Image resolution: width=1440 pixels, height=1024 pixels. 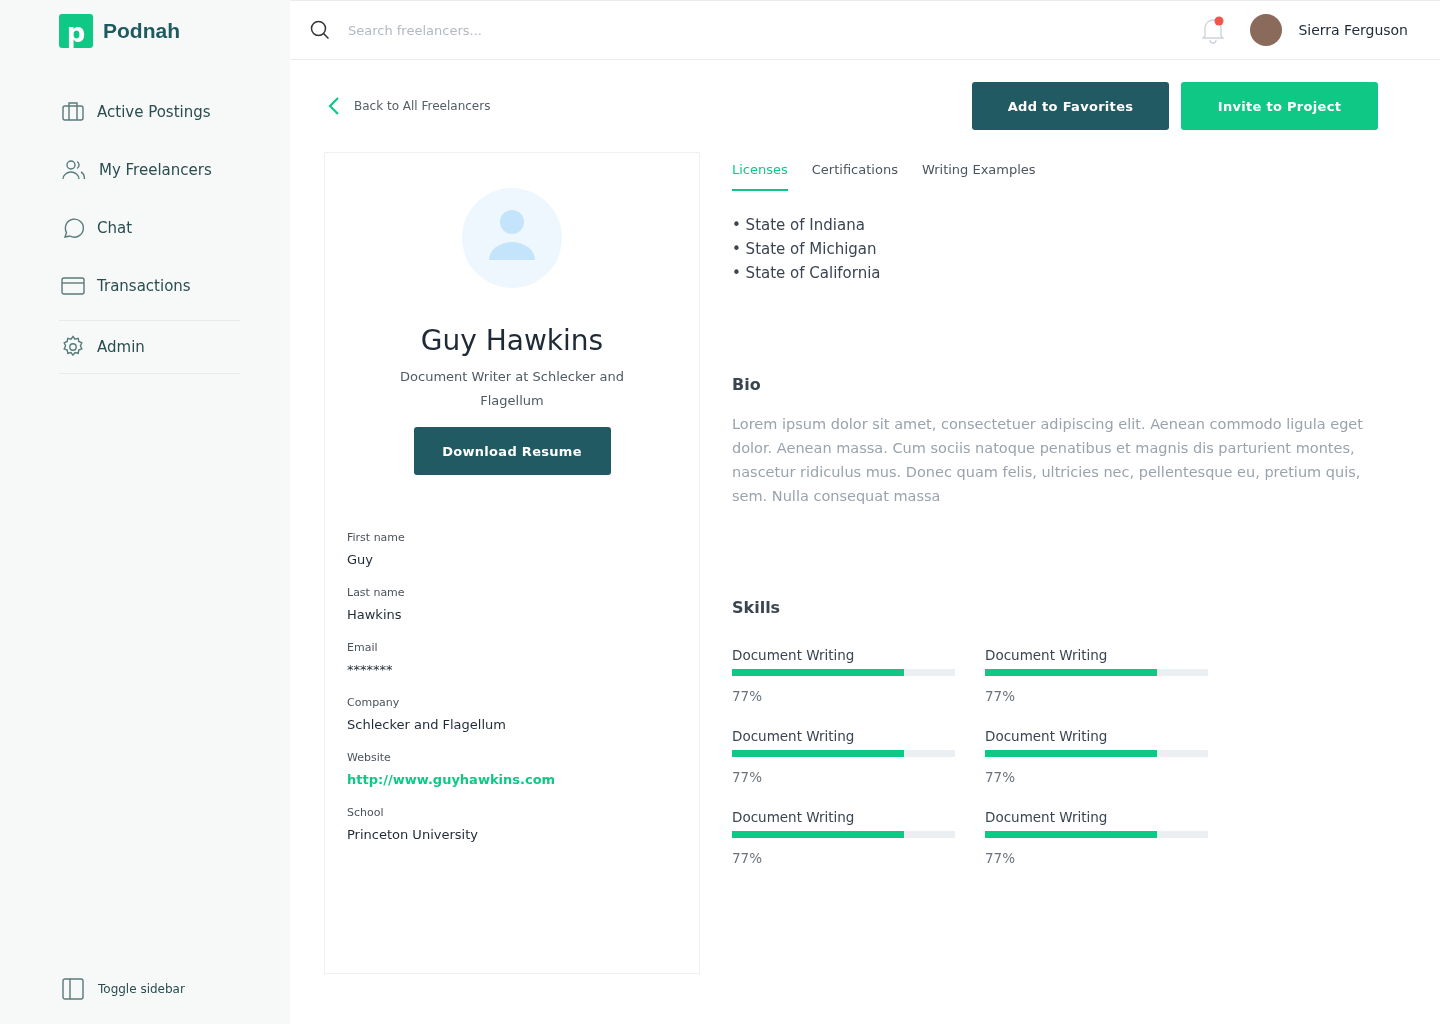 What do you see at coordinates (1353, 30) in the screenshot?
I see `user-name: Sierra Ferguson` at bounding box center [1353, 30].